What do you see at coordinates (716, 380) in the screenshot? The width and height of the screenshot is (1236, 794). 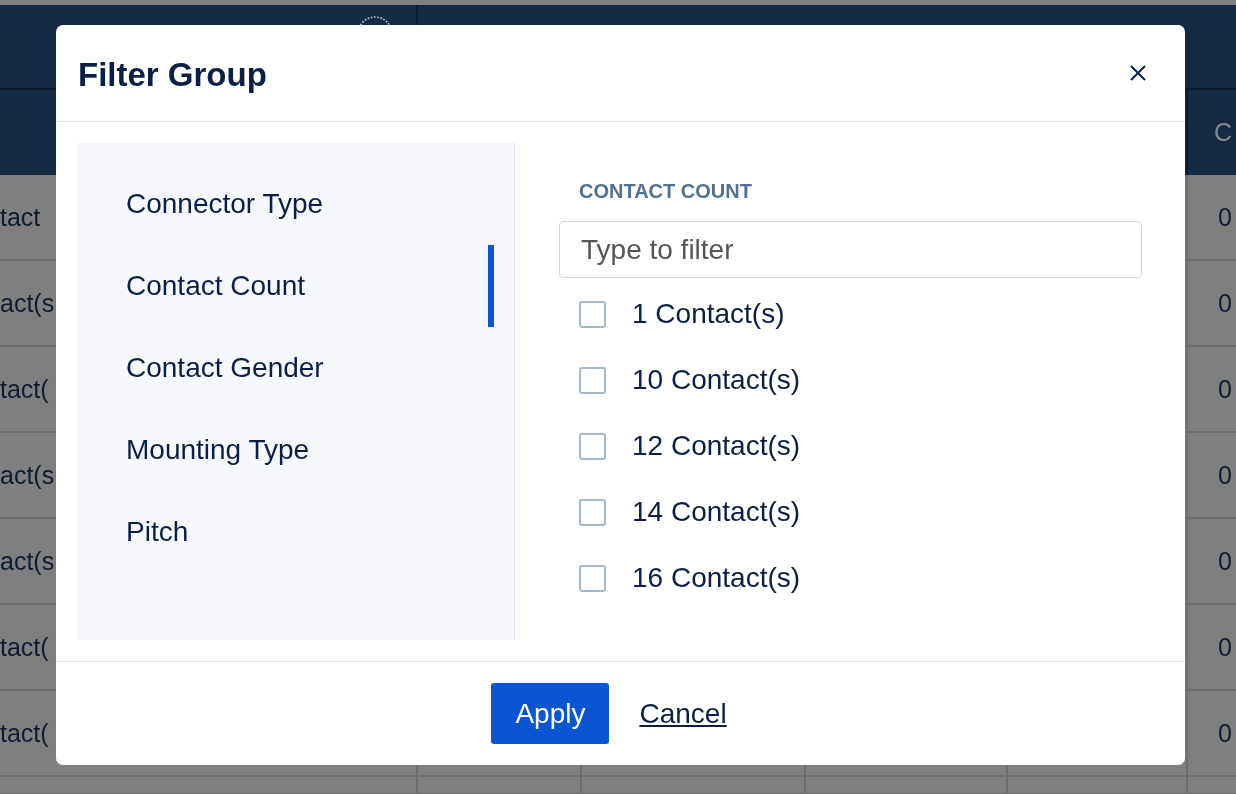 I see `checkbox-label: 10 Contact(s)` at bounding box center [716, 380].